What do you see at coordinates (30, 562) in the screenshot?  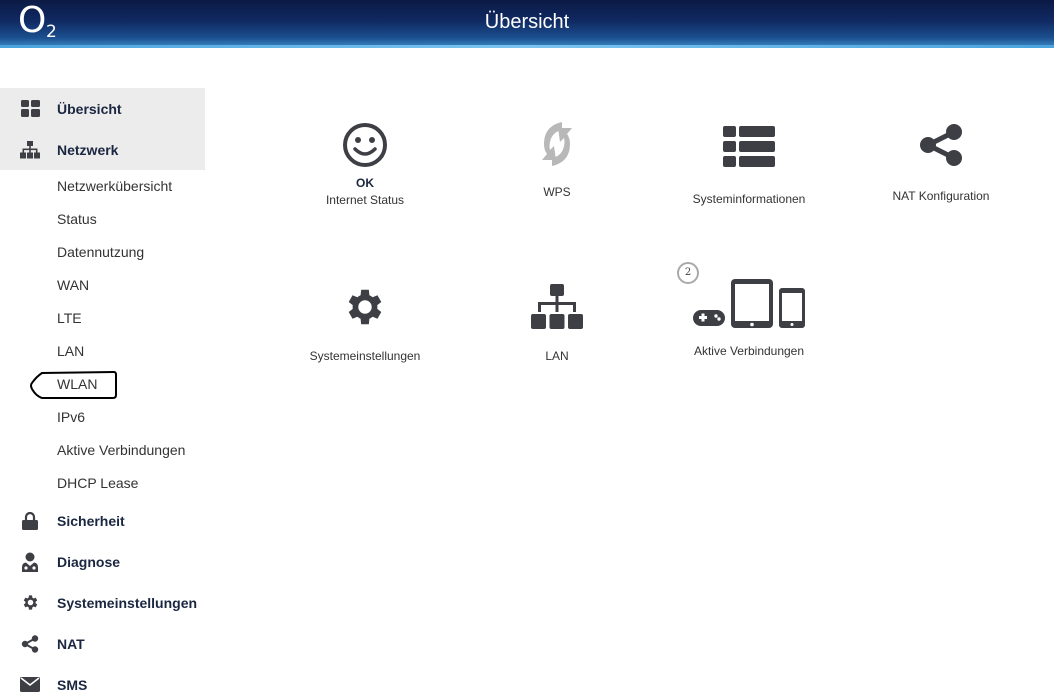 I see `doctor-icon` at bounding box center [30, 562].